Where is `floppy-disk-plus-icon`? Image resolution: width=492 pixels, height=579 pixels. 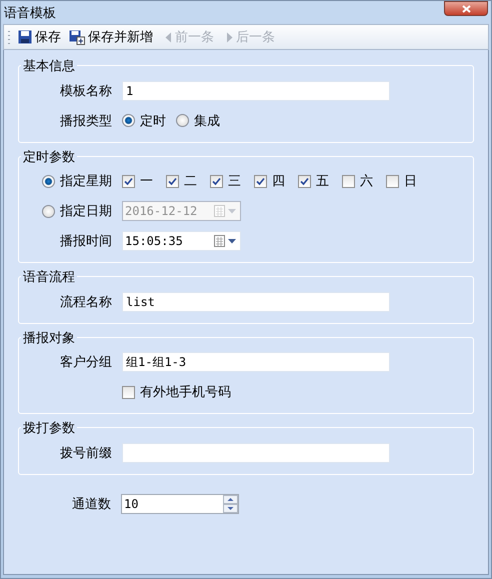 floppy-disk-plus-icon is located at coordinates (77, 37).